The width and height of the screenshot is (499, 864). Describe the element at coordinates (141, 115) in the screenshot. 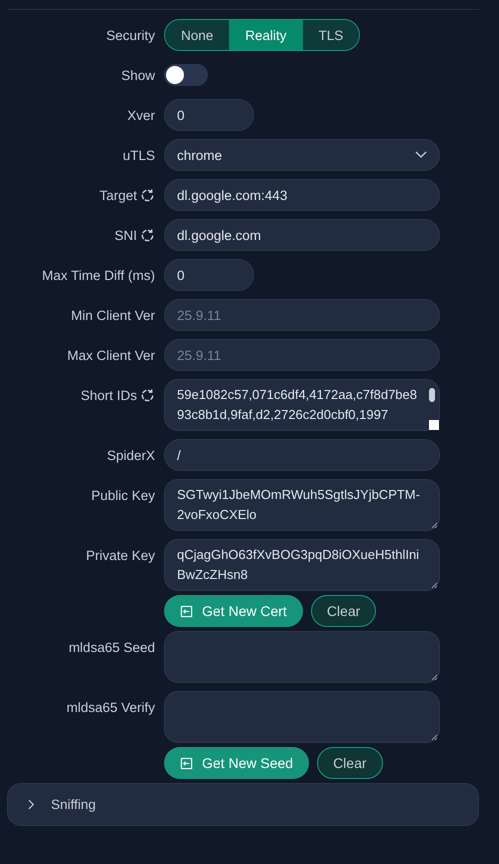

I see `field-label: Xver` at that location.